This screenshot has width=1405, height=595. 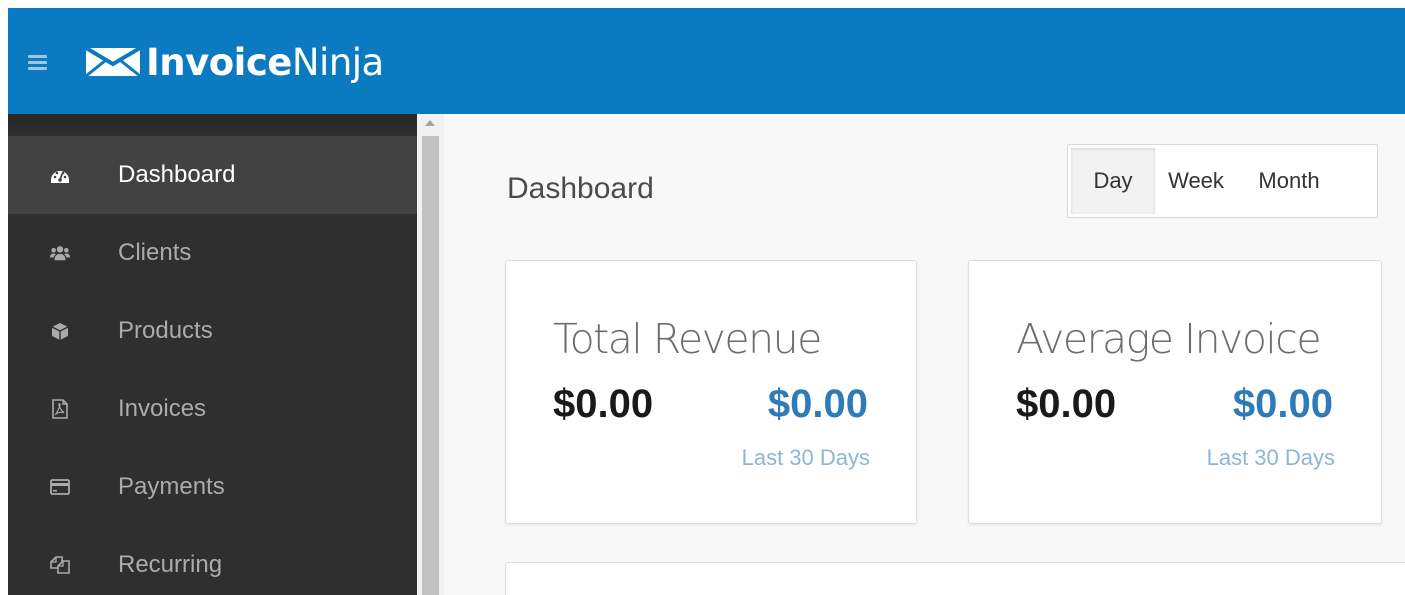 I want to click on sidebar-item-clients: Clients, so click(x=212, y=253).